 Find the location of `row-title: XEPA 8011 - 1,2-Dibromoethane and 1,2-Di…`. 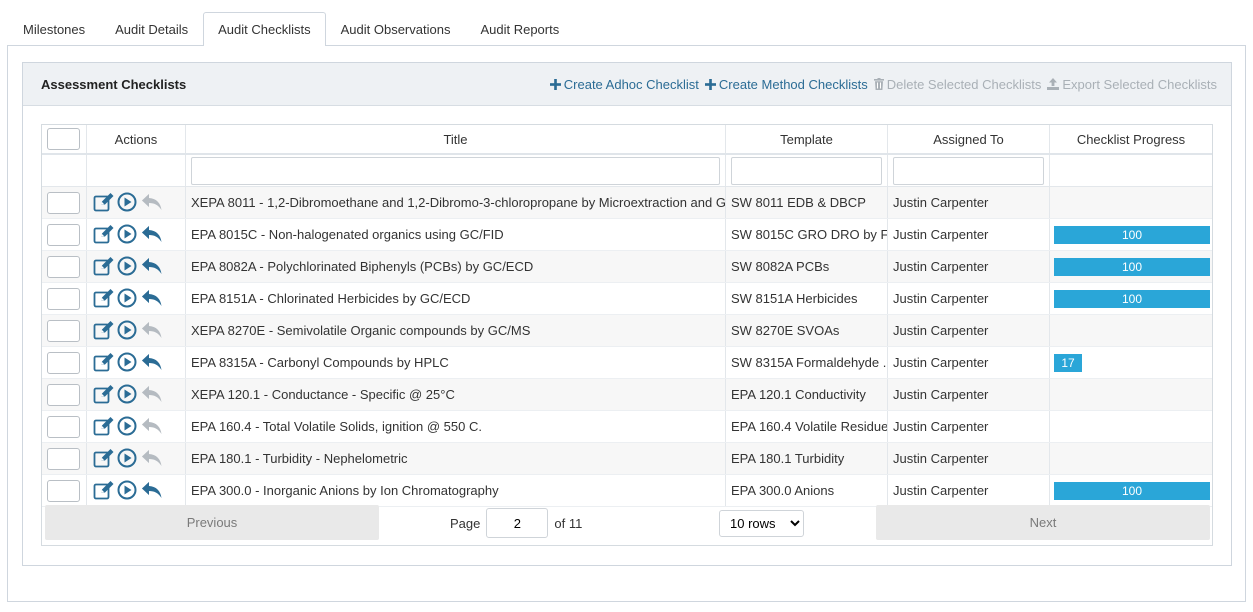

row-title: XEPA 8011 - 1,2-Dibromoethane and 1,2-Di… is located at coordinates (456, 202).